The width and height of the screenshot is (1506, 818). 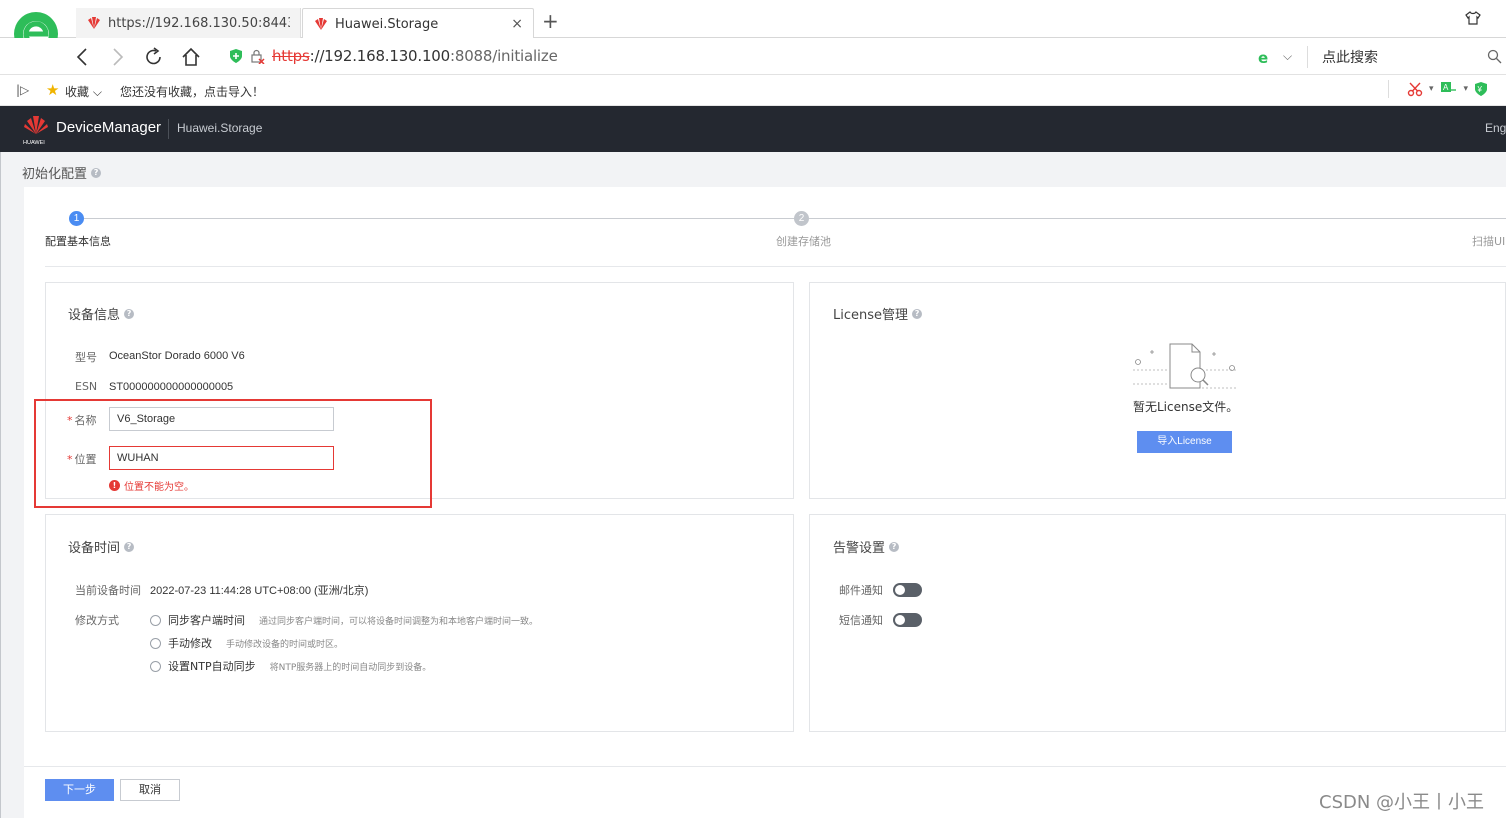 What do you see at coordinates (399, 621) in the screenshot?
I see `radio-description: 通过同步客户端时间，可以将设备时间调整为和本地客户端时间一致。` at bounding box center [399, 621].